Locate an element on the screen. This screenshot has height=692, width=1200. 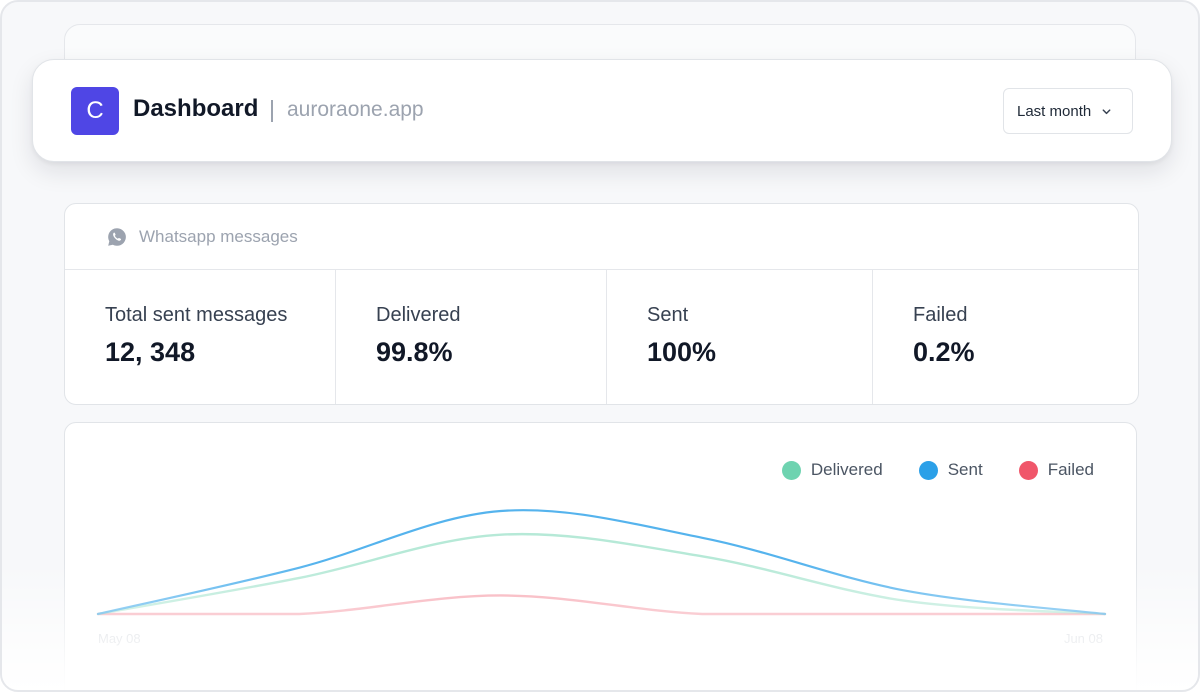
x-tick-start: May 08 is located at coordinates (119, 638).